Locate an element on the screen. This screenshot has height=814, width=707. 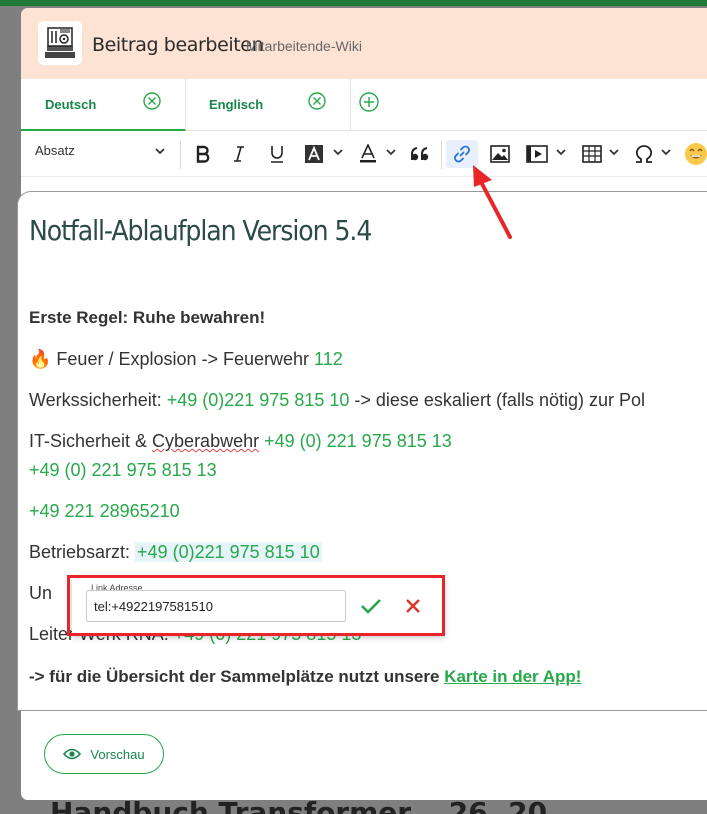
modal-title: Beitrag bearbeiten is located at coordinates (178, 45).